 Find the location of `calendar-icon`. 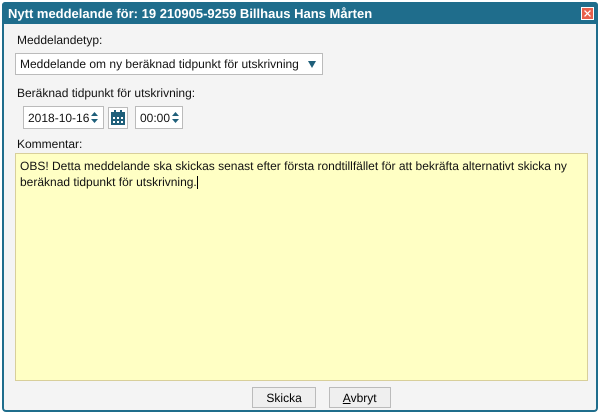

calendar-icon is located at coordinates (118, 118).